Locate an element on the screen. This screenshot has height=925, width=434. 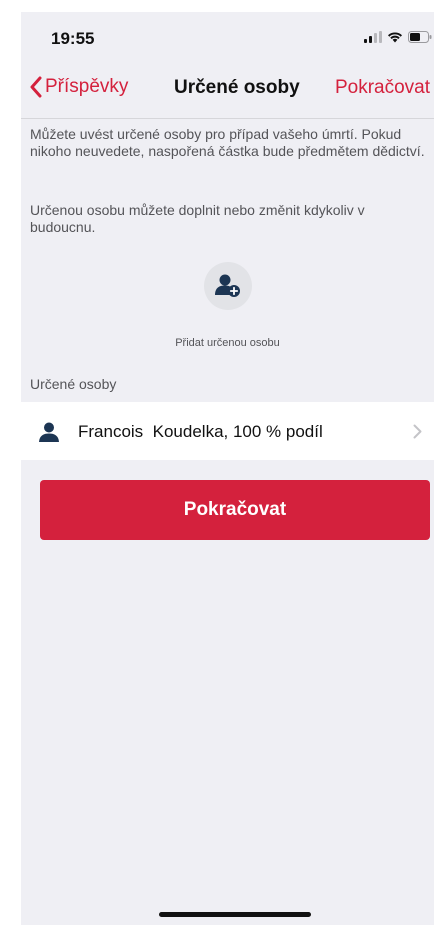
add-person-label: Přidat určenou osobu is located at coordinates (227, 343).